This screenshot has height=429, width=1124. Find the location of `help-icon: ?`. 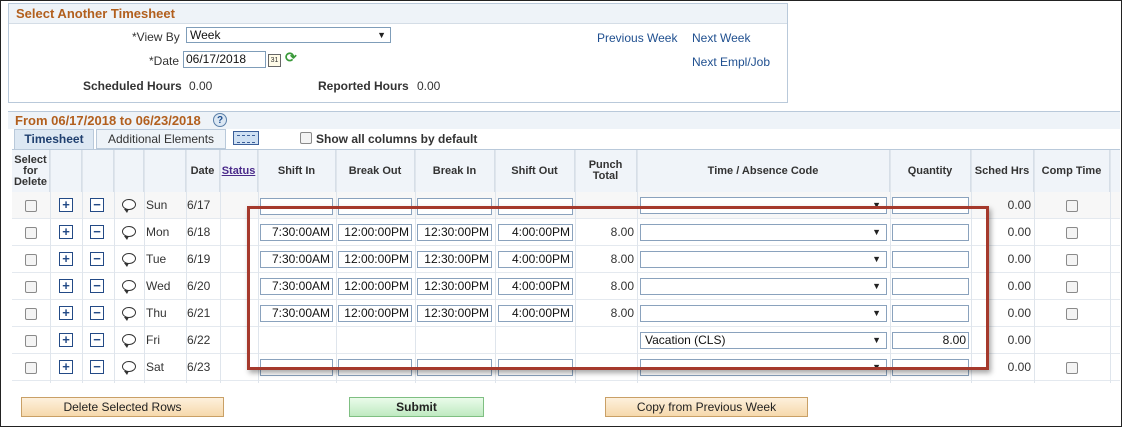

help-icon: ? is located at coordinates (220, 120).